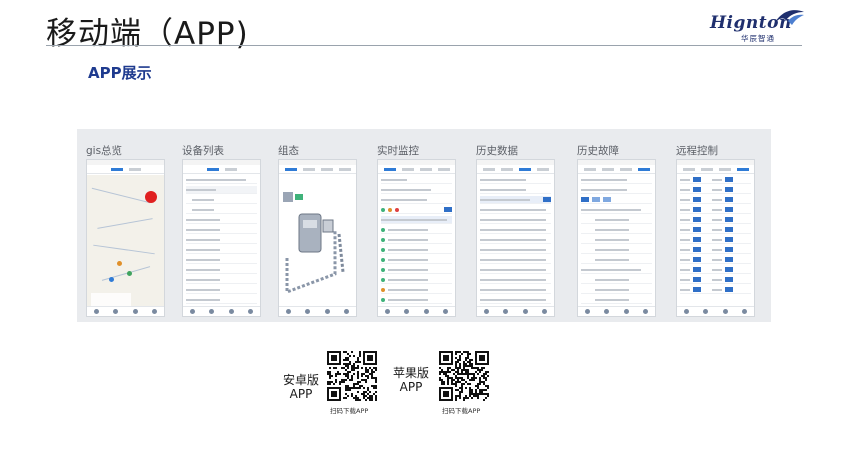  I want to click on android-qr-caption: 扫码下载APP, so click(349, 411).